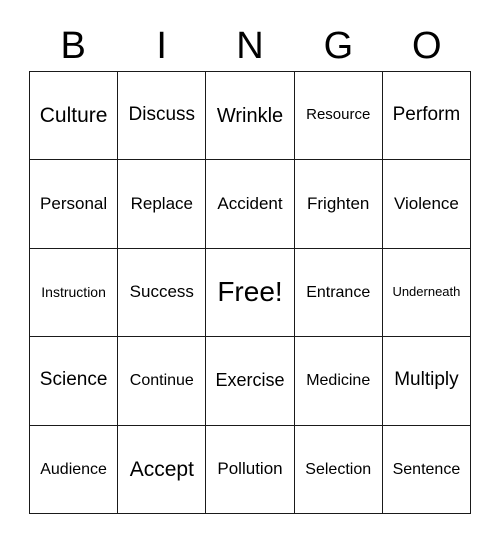 The width and height of the screenshot is (500, 544). I want to click on bingo-cell-label: Sentence, so click(426, 469).